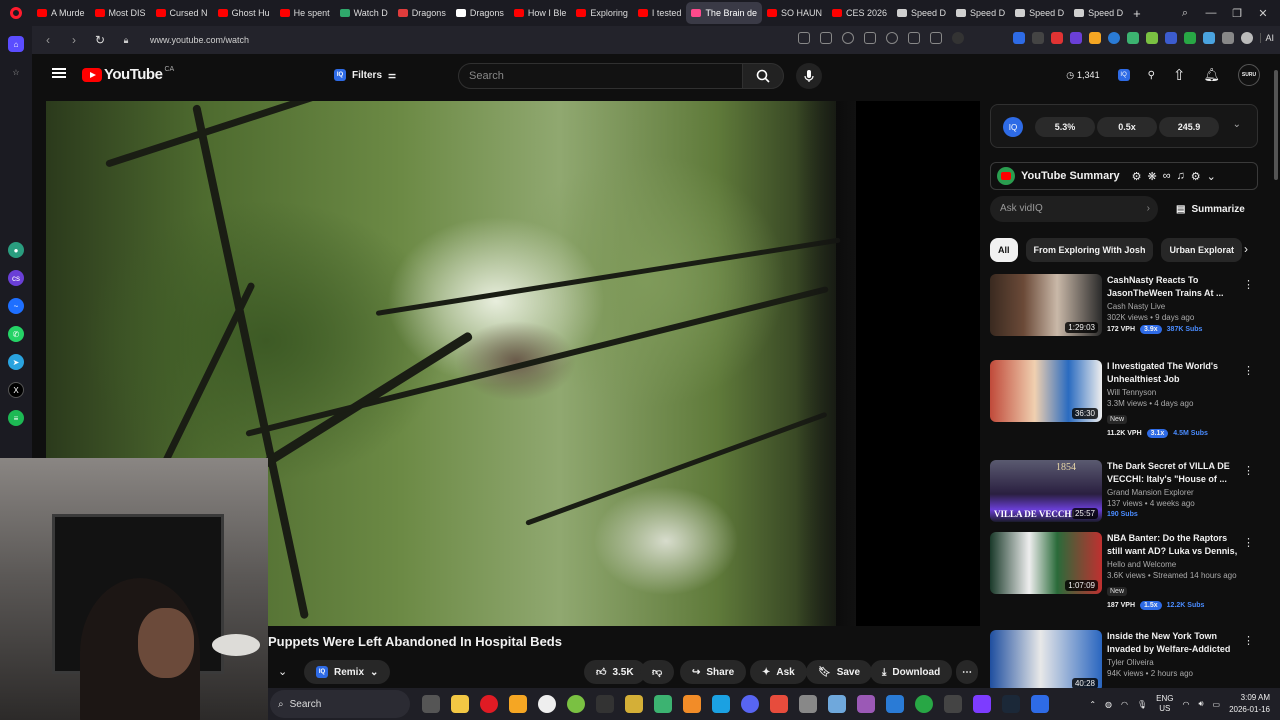 Image resolution: width=1280 pixels, height=720 pixels. What do you see at coordinates (518, 704) in the screenshot?
I see `bolt-icon` at bounding box center [518, 704].